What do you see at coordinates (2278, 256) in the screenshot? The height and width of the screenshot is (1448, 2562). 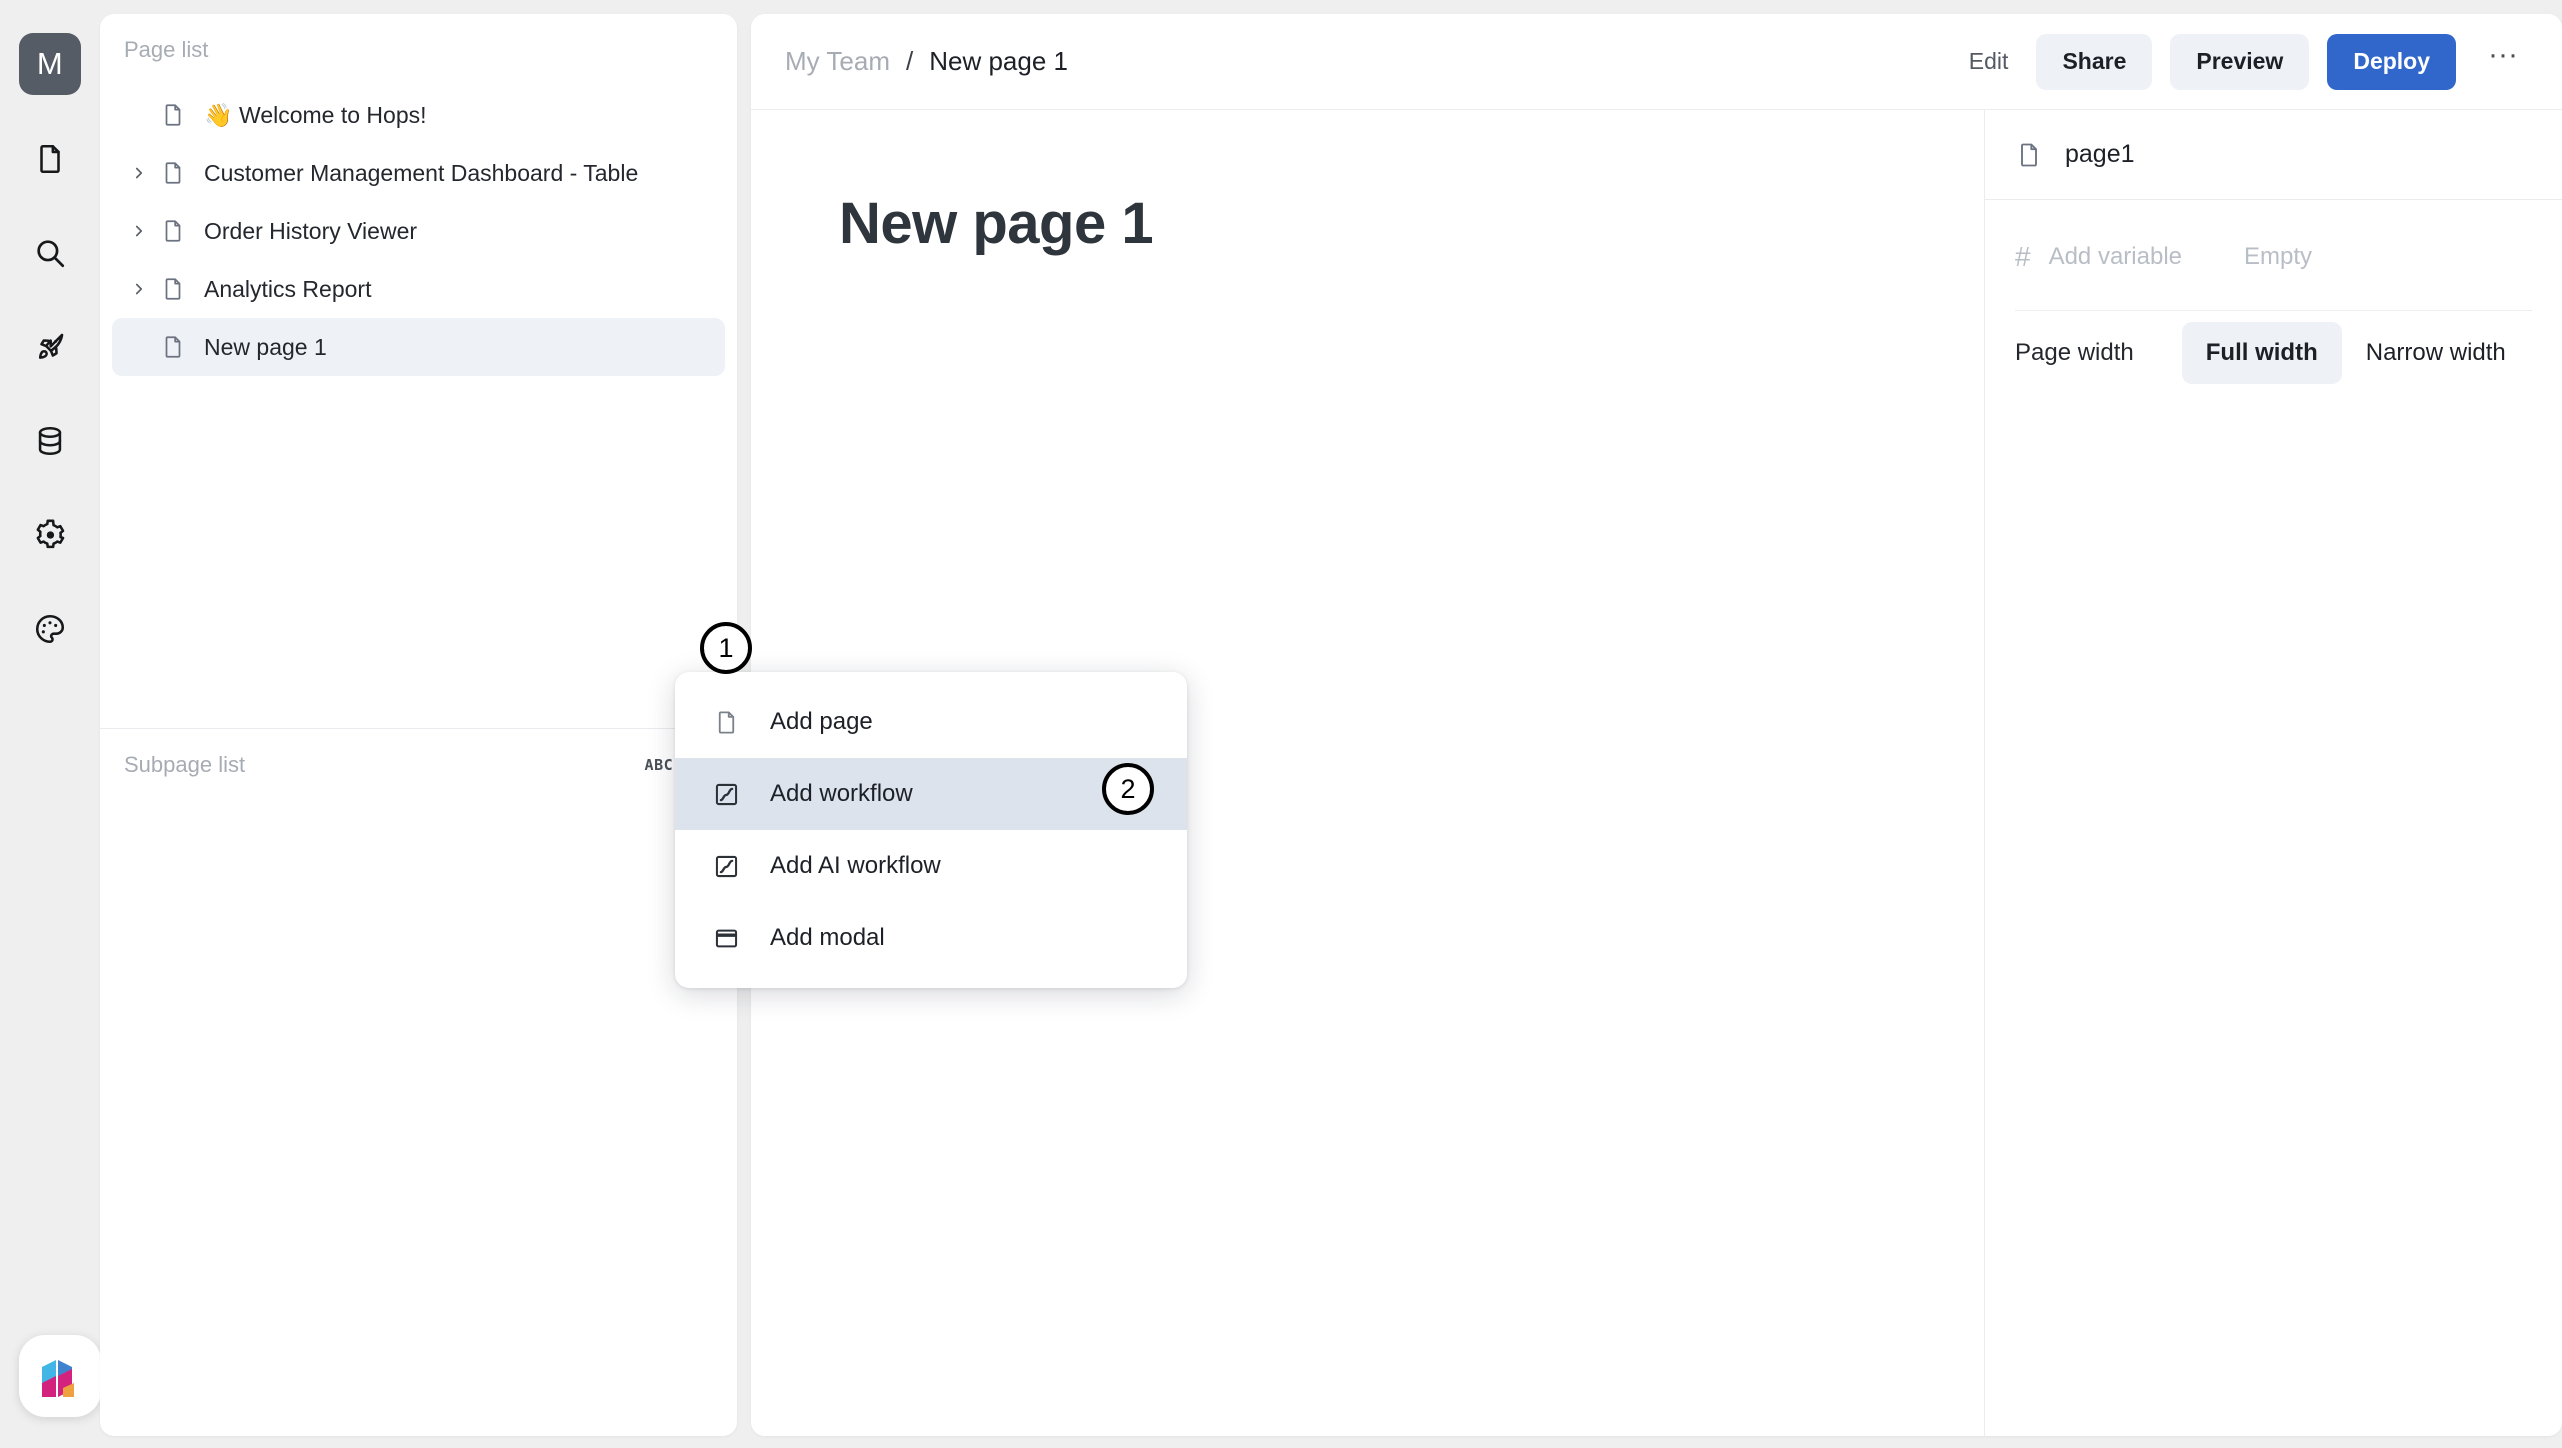 I see `variable-empty-label: Empty` at bounding box center [2278, 256].